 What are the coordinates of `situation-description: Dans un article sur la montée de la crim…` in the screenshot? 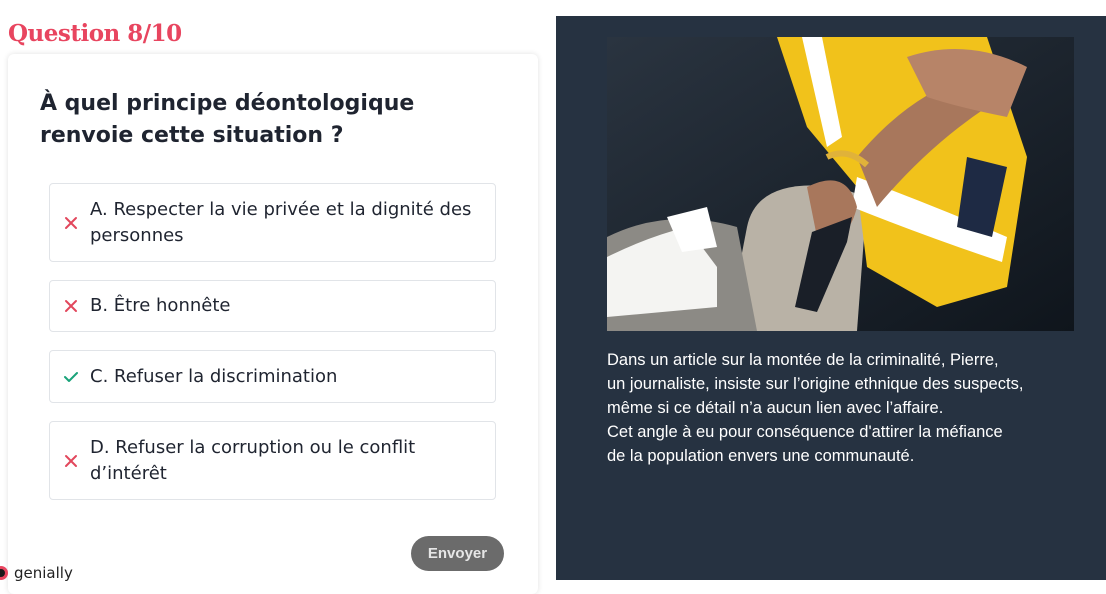 It's located at (847, 408).